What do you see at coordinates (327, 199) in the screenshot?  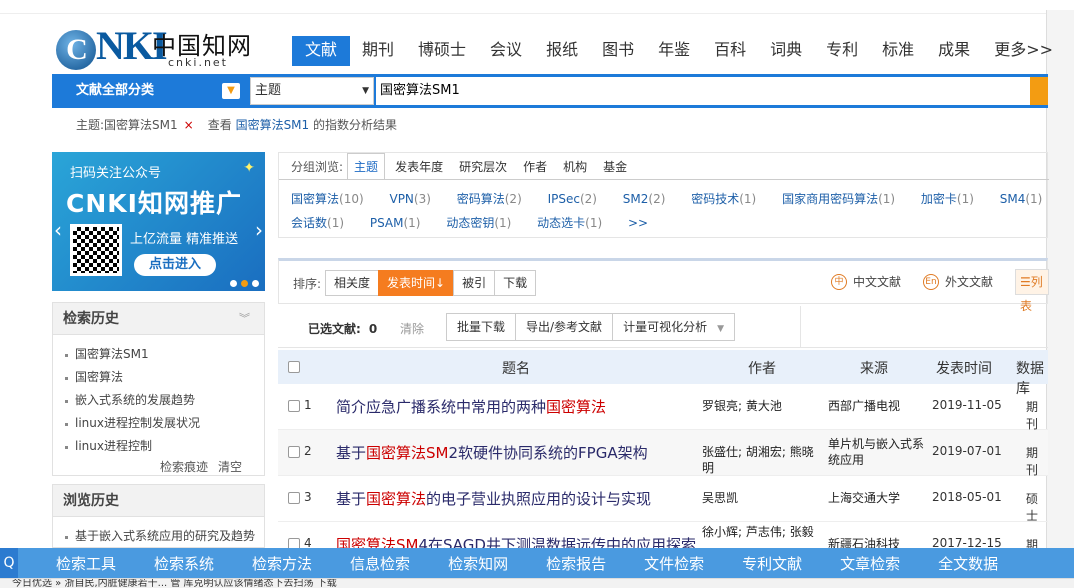 I see `group-item: 国密算法(10)` at bounding box center [327, 199].